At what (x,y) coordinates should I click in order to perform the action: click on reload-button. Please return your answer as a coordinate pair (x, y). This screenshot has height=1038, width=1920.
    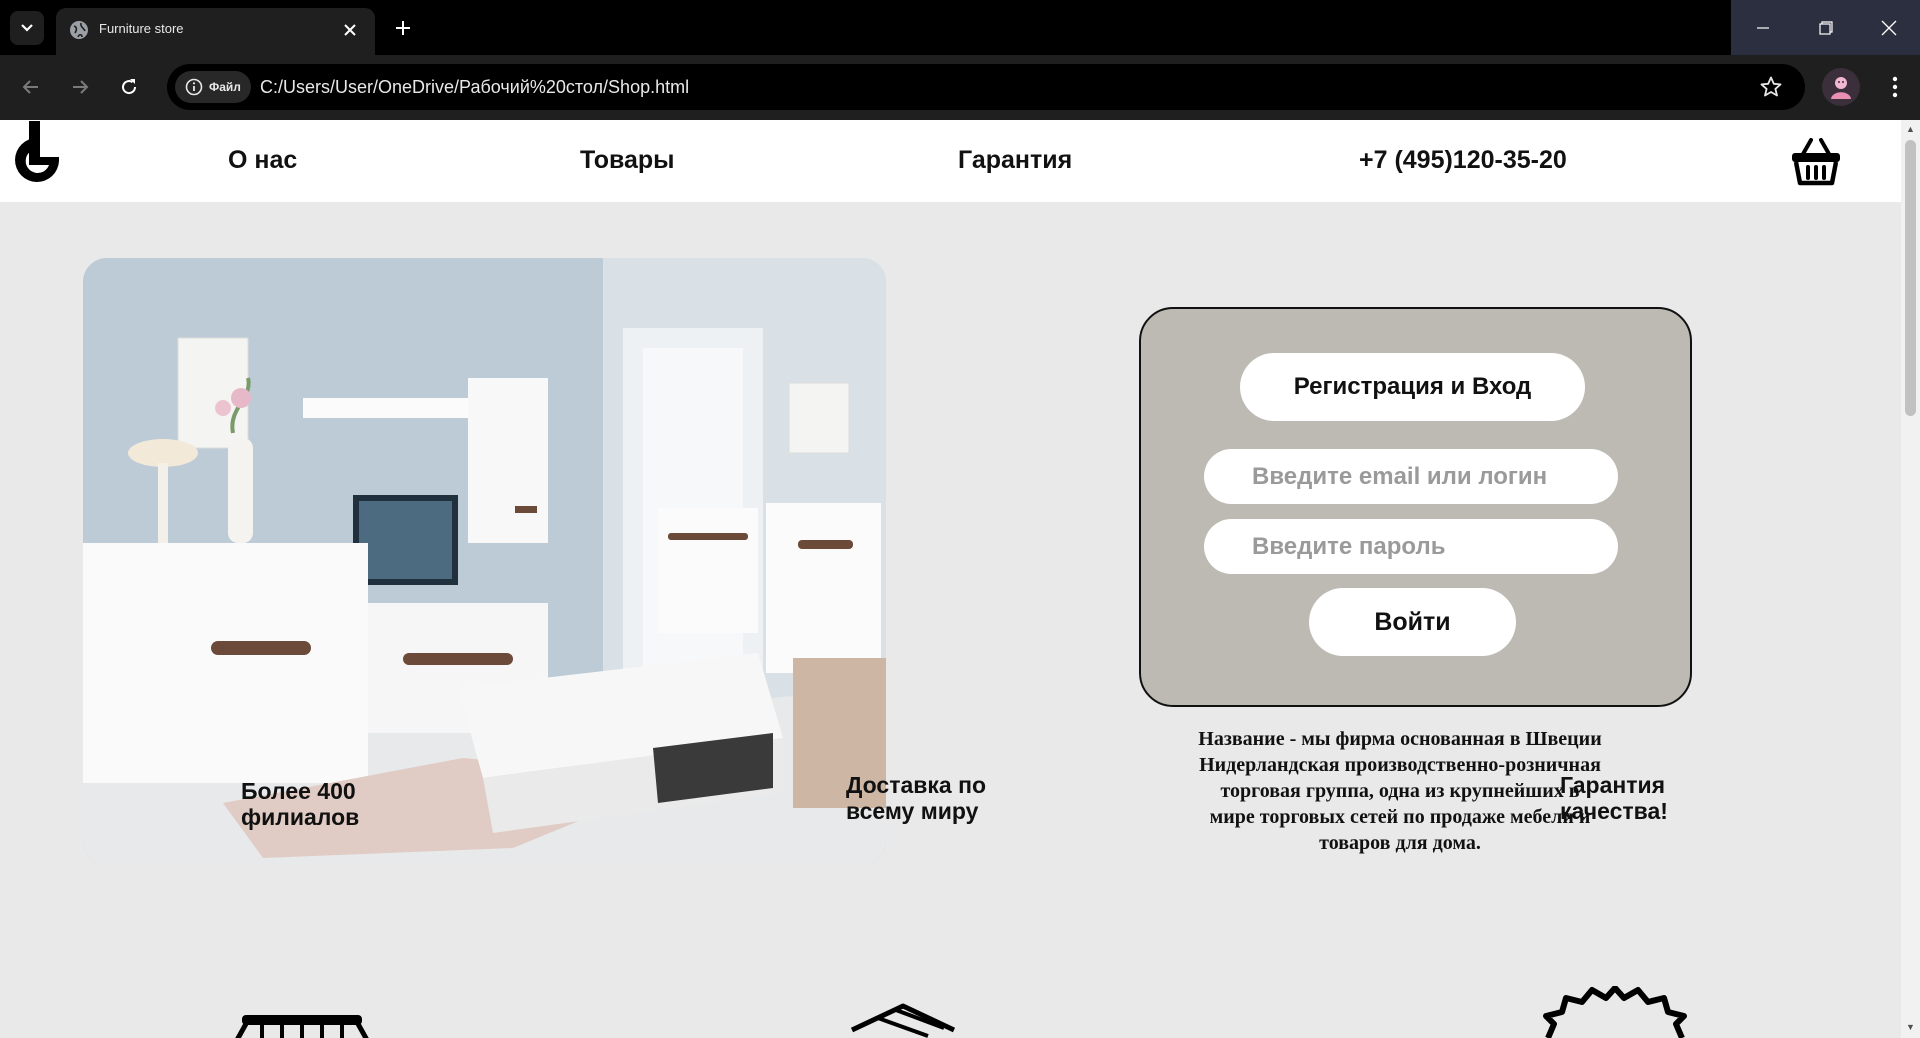
    Looking at the image, I should click on (129, 87).